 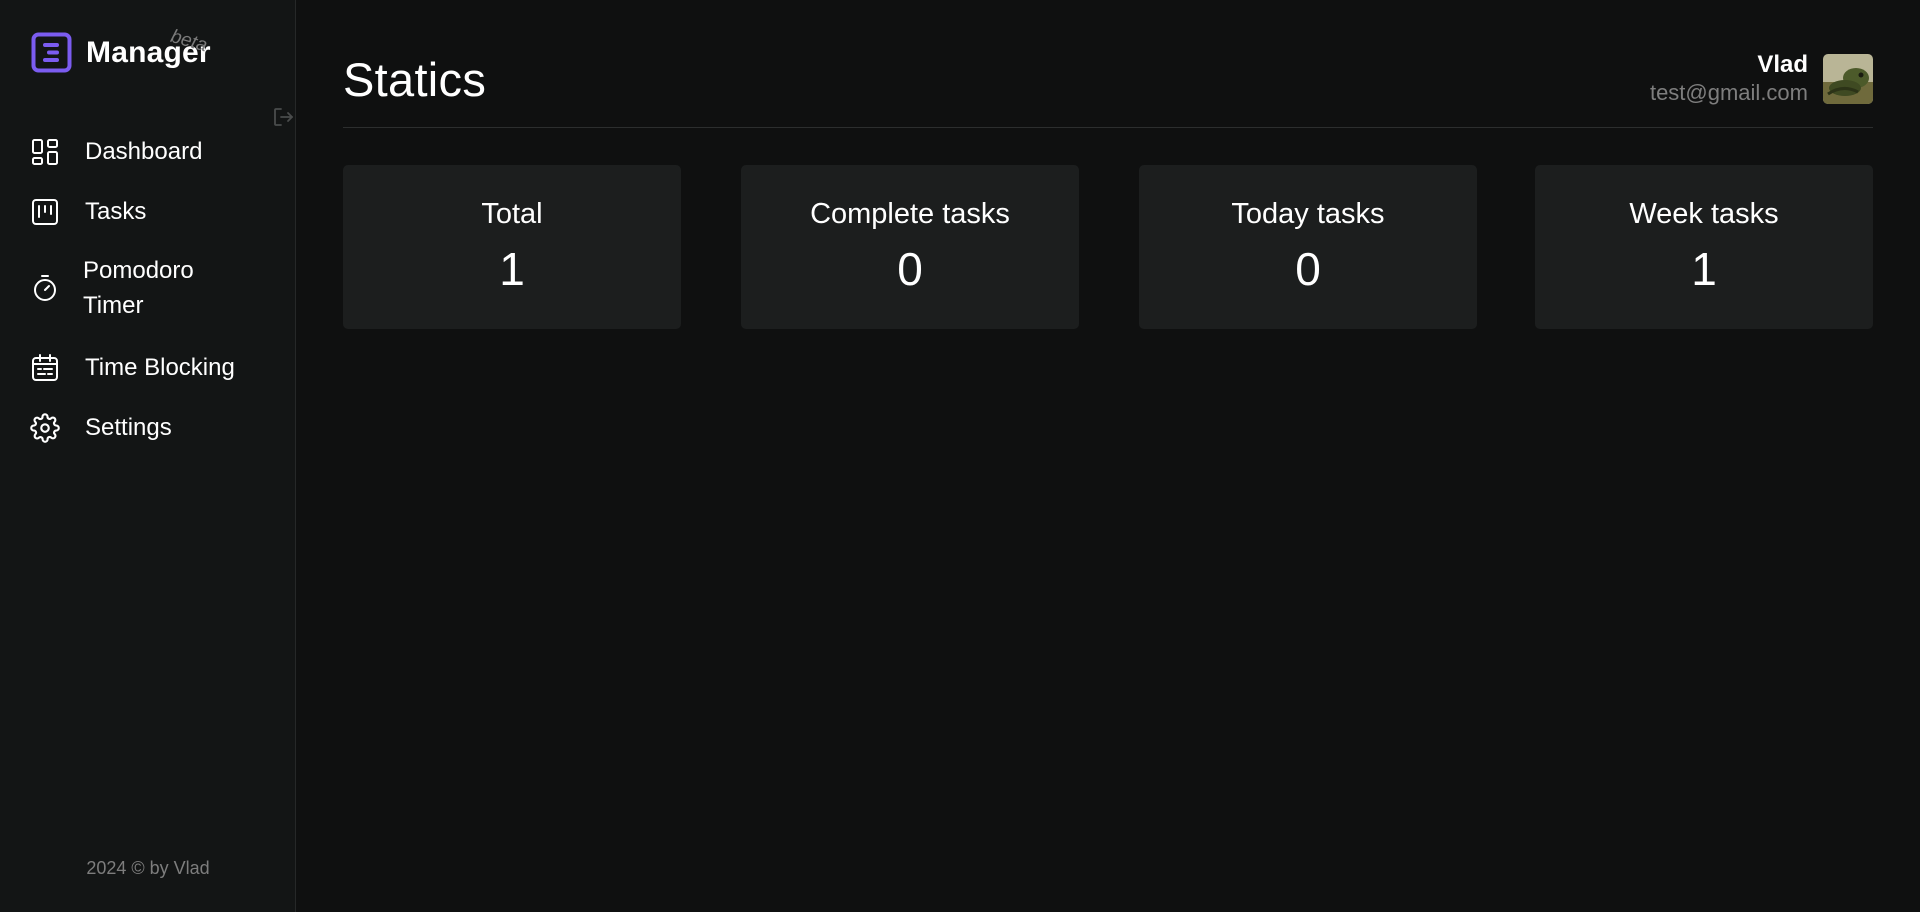 I want to click on user-profile: Vlad test@gmail.com, so click(x=1761, y=79).